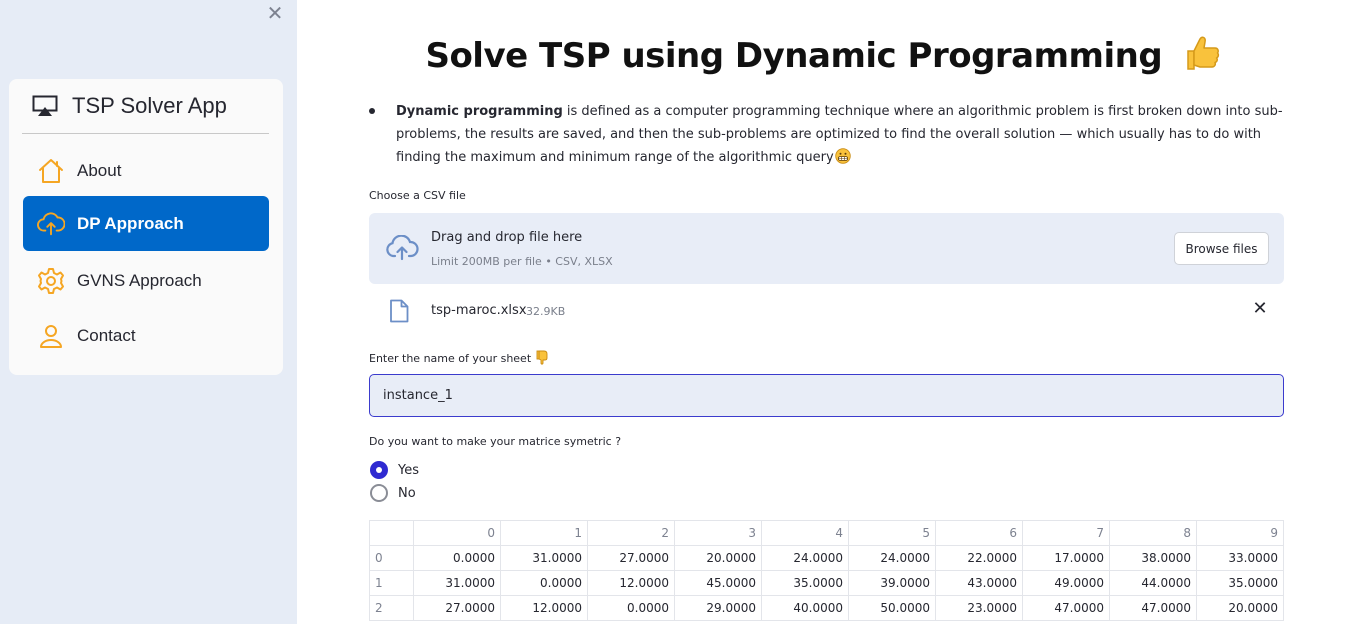 This screenshot has height=624, width=1350. Describe the element at coordinates (1260, 309) in the screenshot. I see `remove-file-icon: ✕` at that location.